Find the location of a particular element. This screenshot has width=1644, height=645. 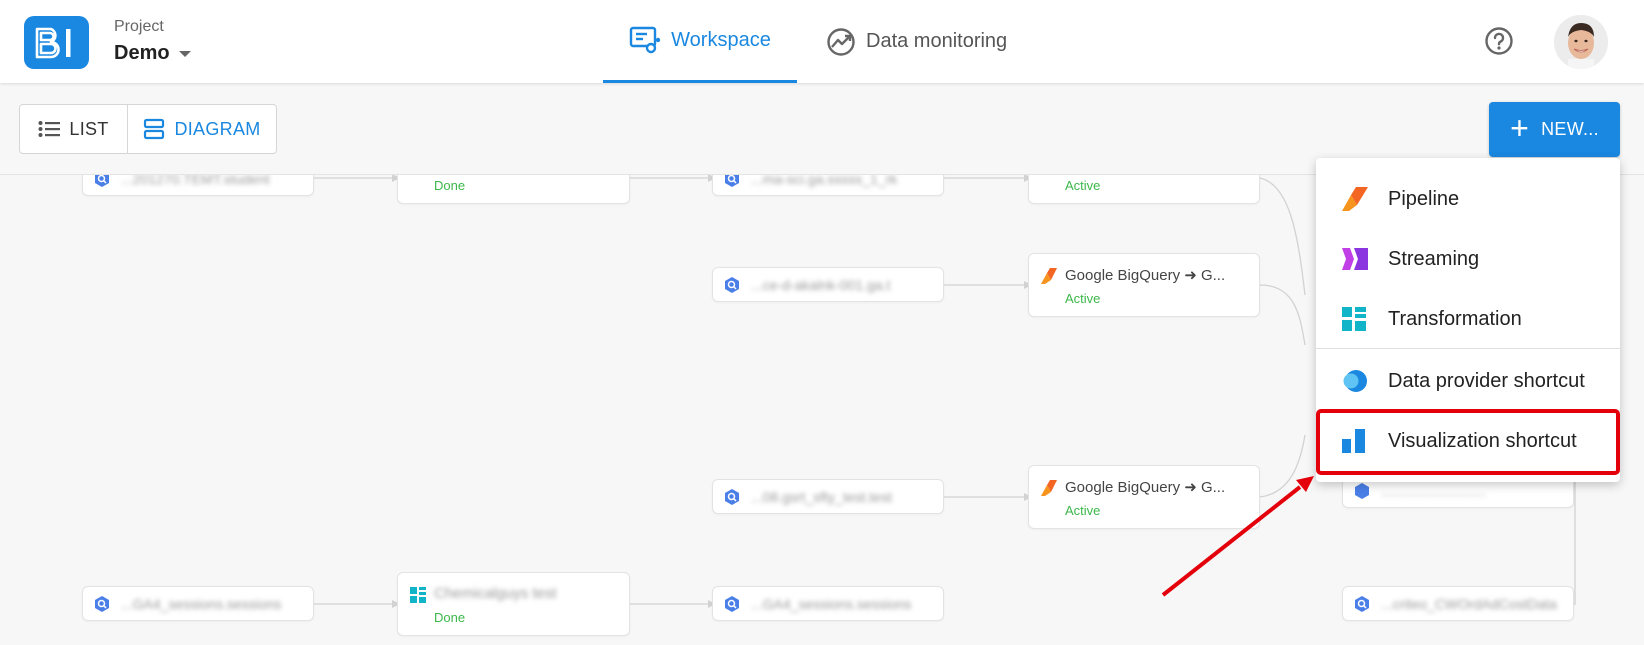

data-provider-icon is located at coordinates (1355, 381).